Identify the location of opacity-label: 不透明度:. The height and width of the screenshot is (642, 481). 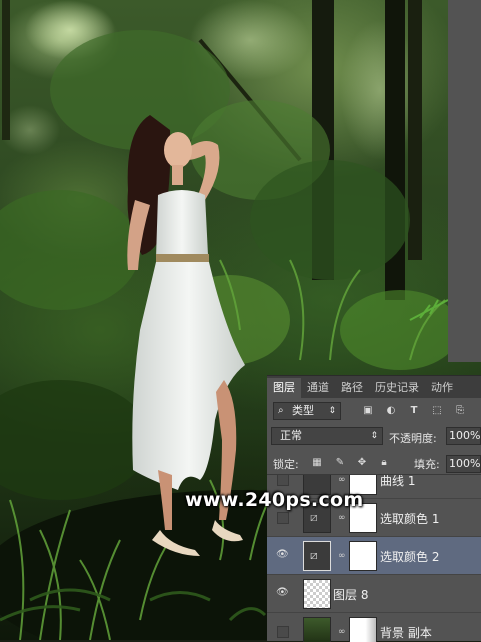
(413, 438).